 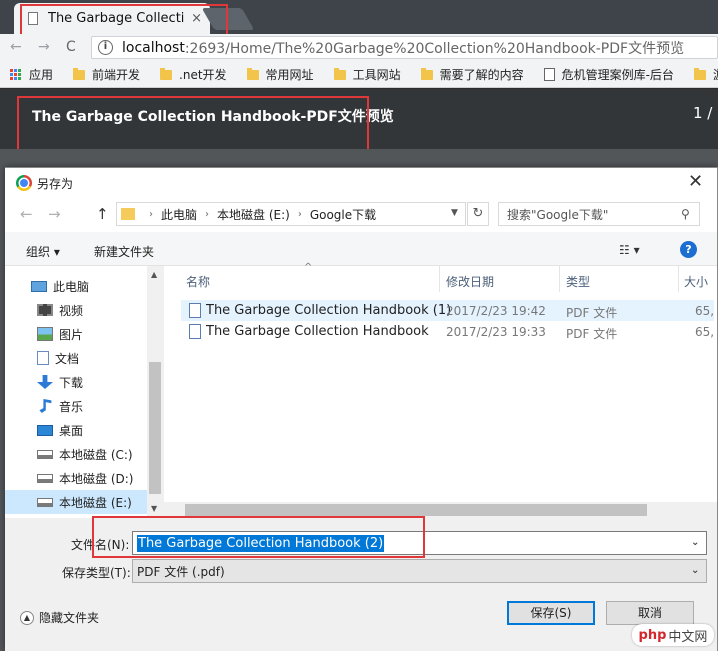 I want to click on bookmark-item: 危机管理案例库-后台, so click(x=608, y=74).